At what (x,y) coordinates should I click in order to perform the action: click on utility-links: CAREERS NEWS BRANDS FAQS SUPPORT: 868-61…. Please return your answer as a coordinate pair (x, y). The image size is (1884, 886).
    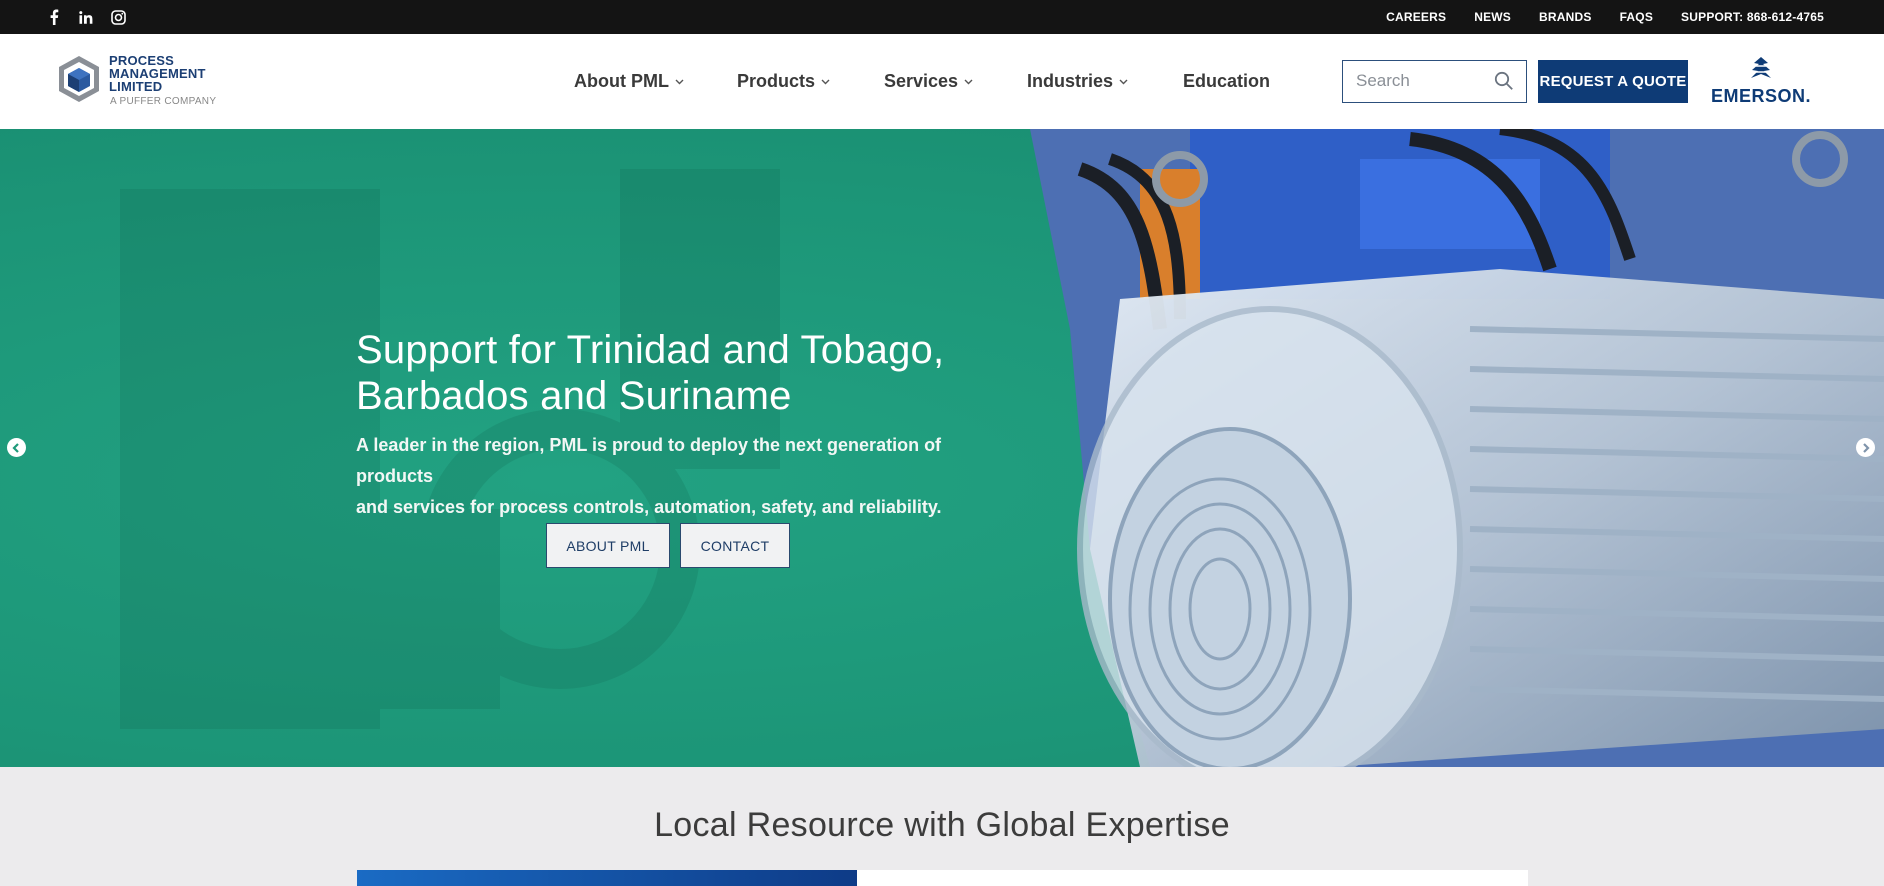
    Looking at the image, I should click on (1605, 17).